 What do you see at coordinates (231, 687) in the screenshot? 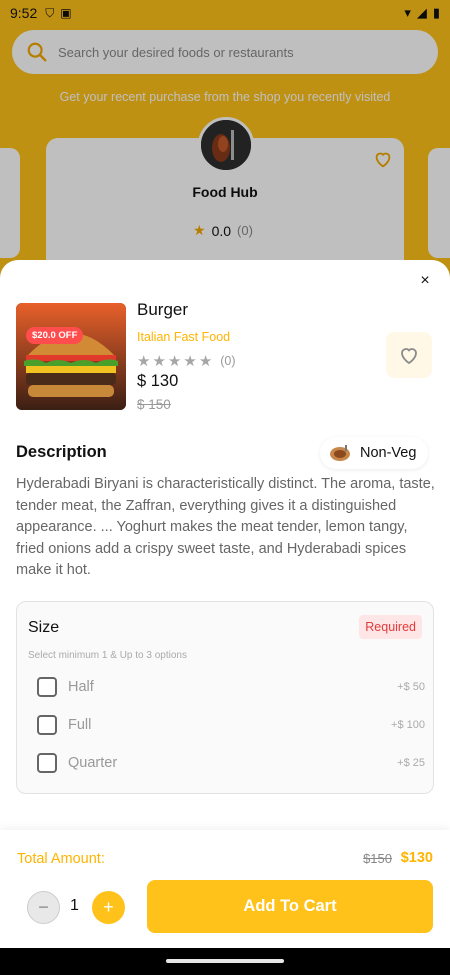
I see `size-option-half: Half +$ 50` at bounding box center [231, 687].